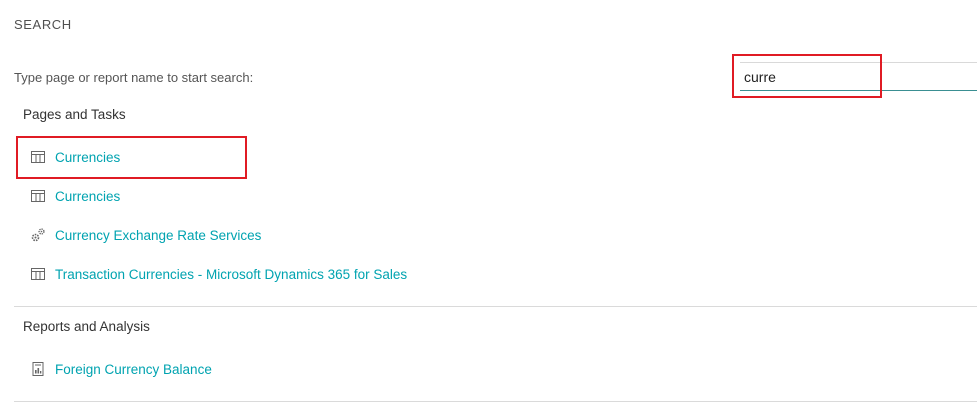 The image size is (977, 417). Describe the element at coordinates (87, 196) in the screenshot. I see `result-item-label: Currencies` at that location.